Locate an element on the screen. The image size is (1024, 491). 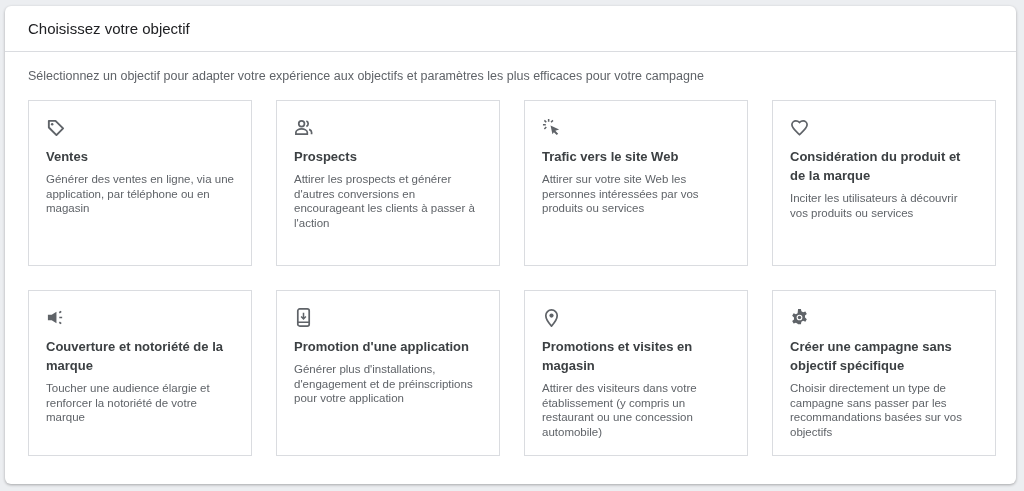
objective-card: Créer une campagne sans objectif spécifique Choisir directement un type de campagne sans passer par les recommandations basées sur vos objectifs is located at coordinates (884, 373).